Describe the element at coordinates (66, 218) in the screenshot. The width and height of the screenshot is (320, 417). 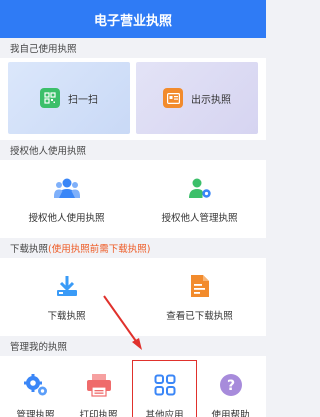
I see `authorize-use-label: 授权他人使用执照` at that location.